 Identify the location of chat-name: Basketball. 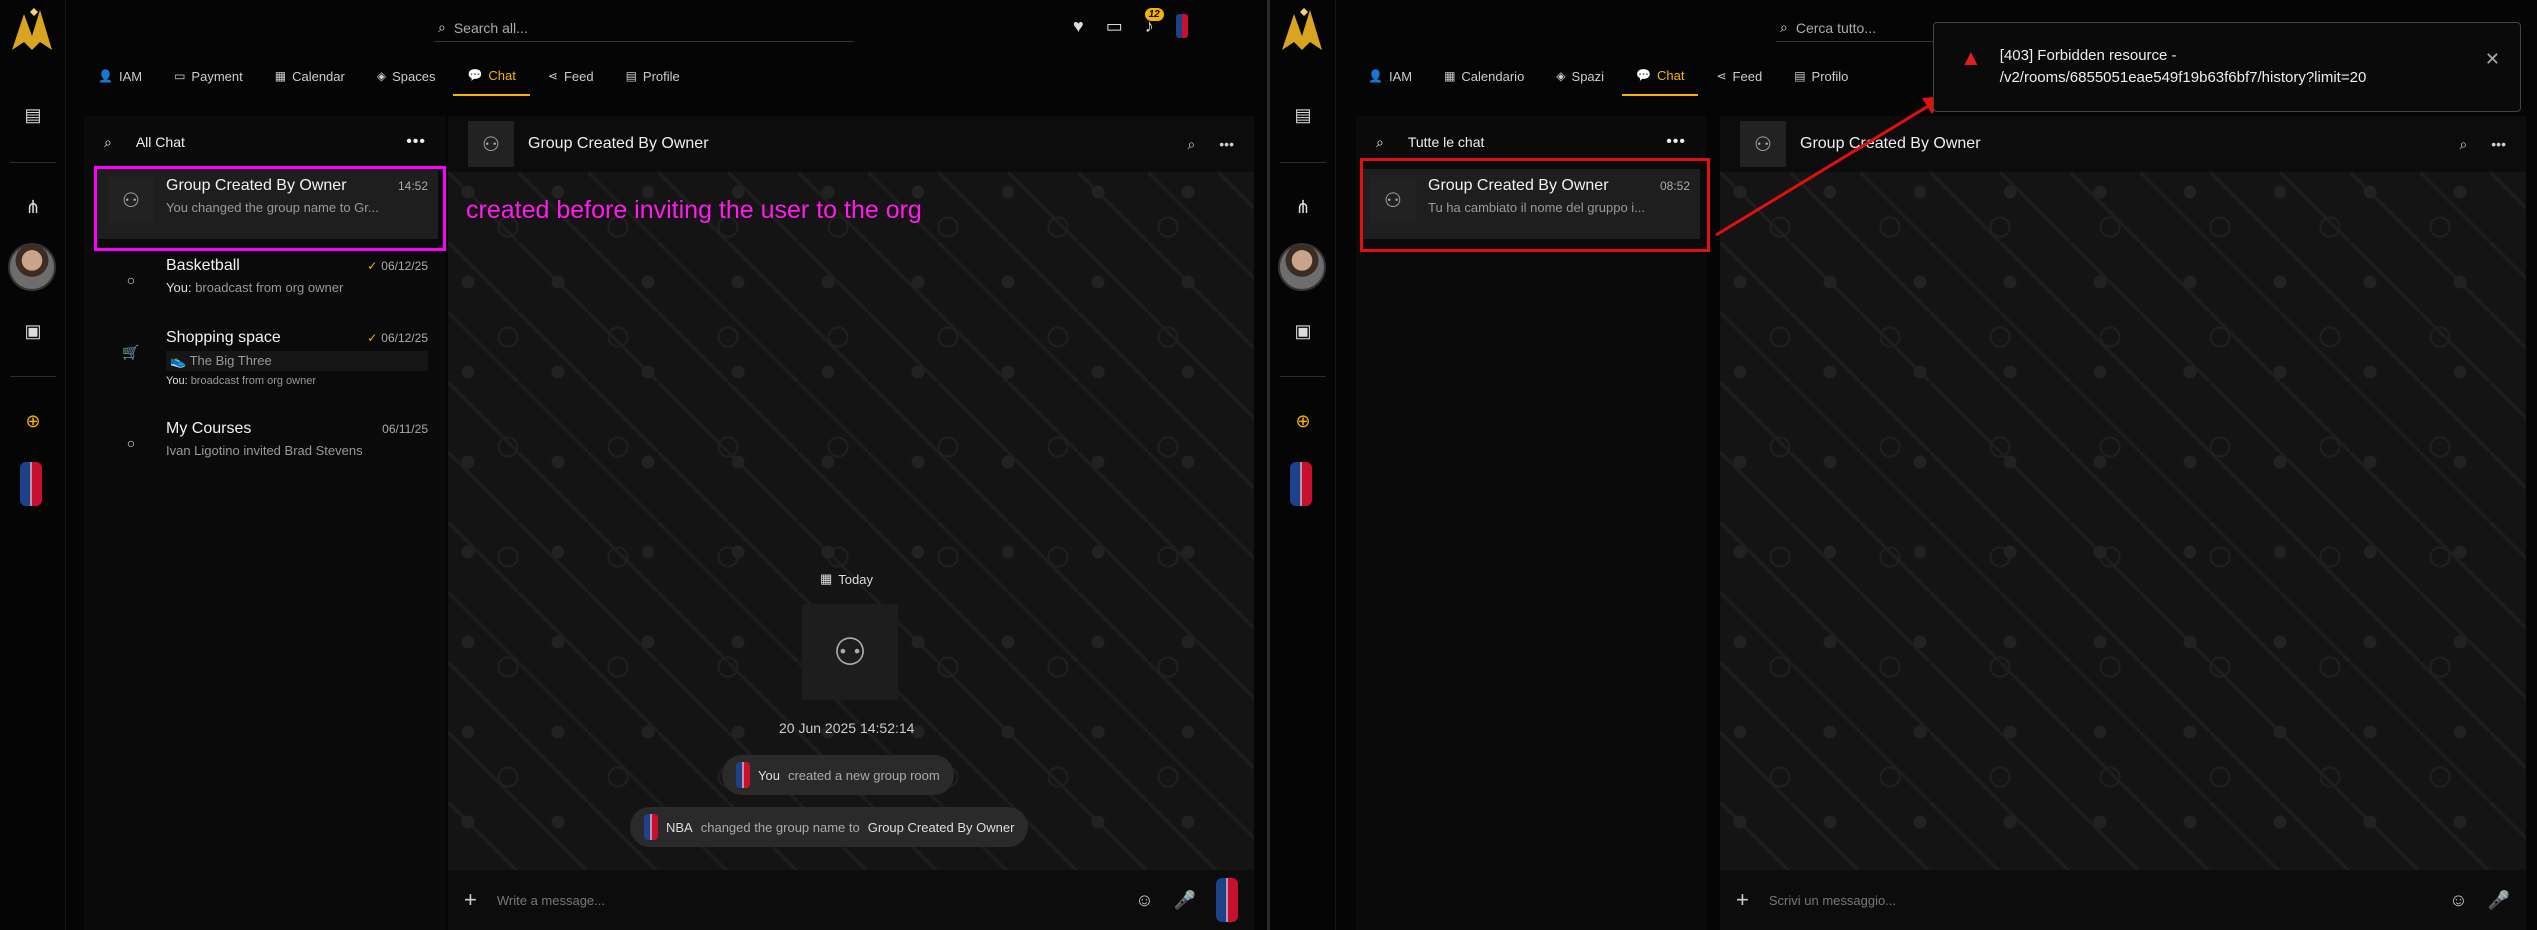
(203, 265).